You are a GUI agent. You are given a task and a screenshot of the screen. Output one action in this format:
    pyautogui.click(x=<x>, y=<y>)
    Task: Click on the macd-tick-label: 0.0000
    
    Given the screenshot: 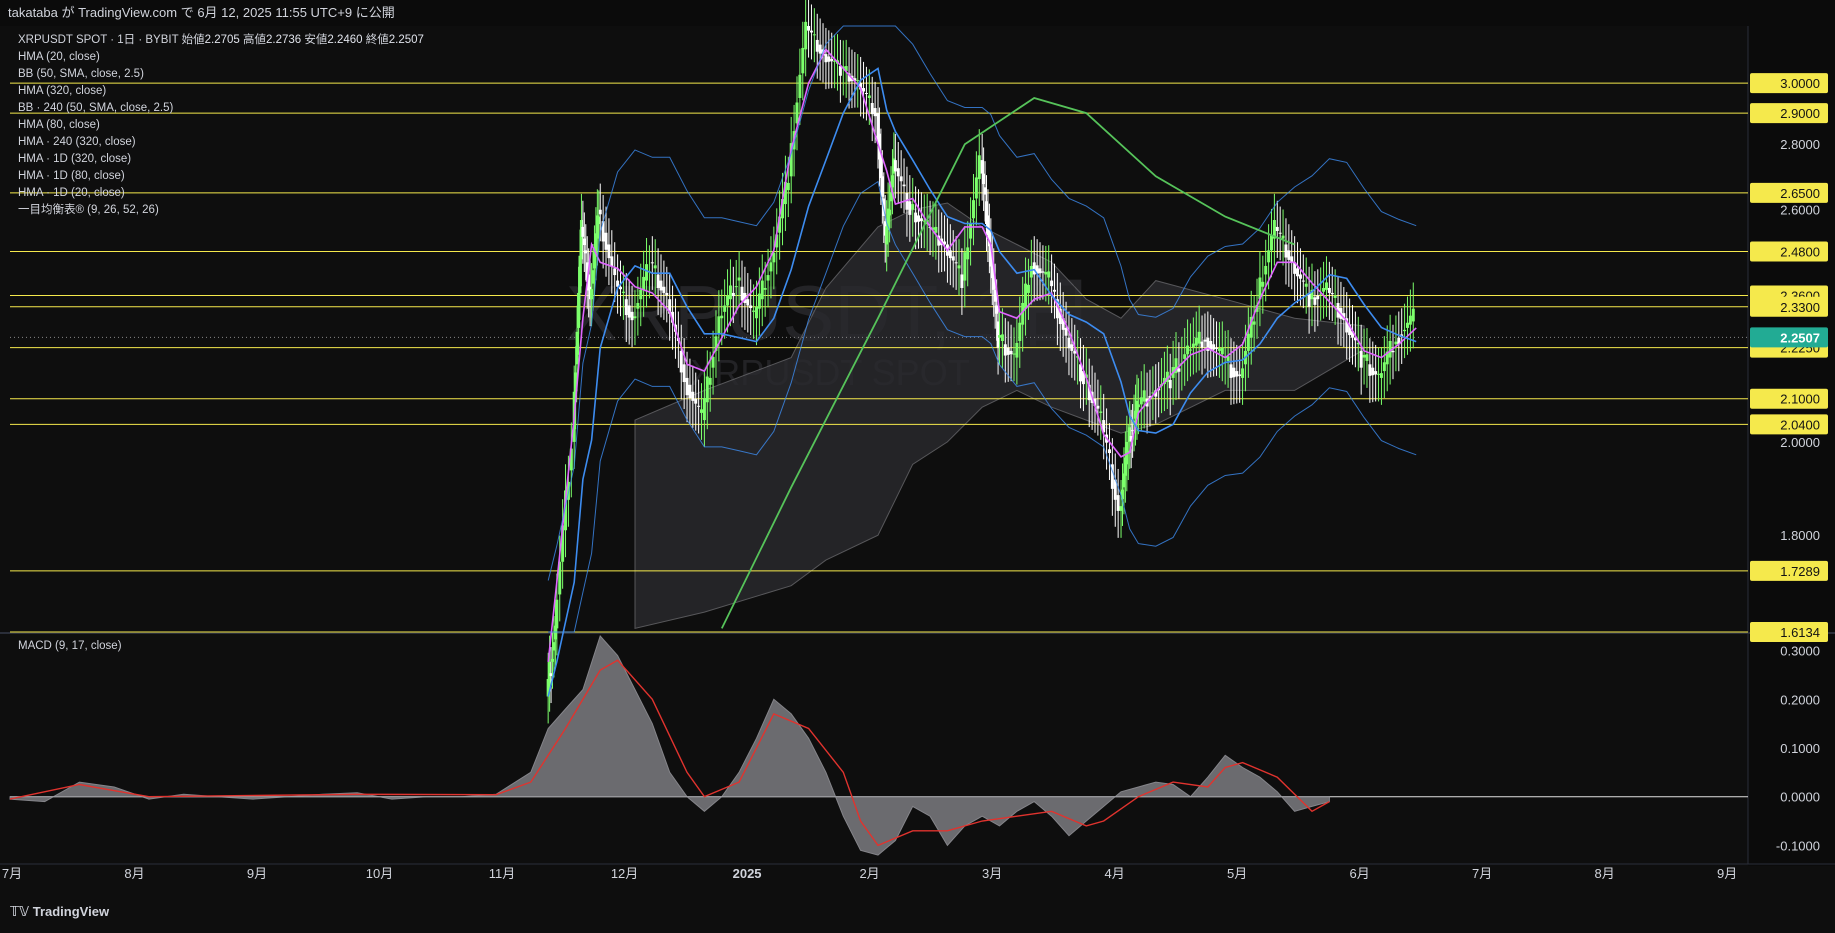 What is the action you would take?
    pyautogui.click(x=1800, y=797)
    